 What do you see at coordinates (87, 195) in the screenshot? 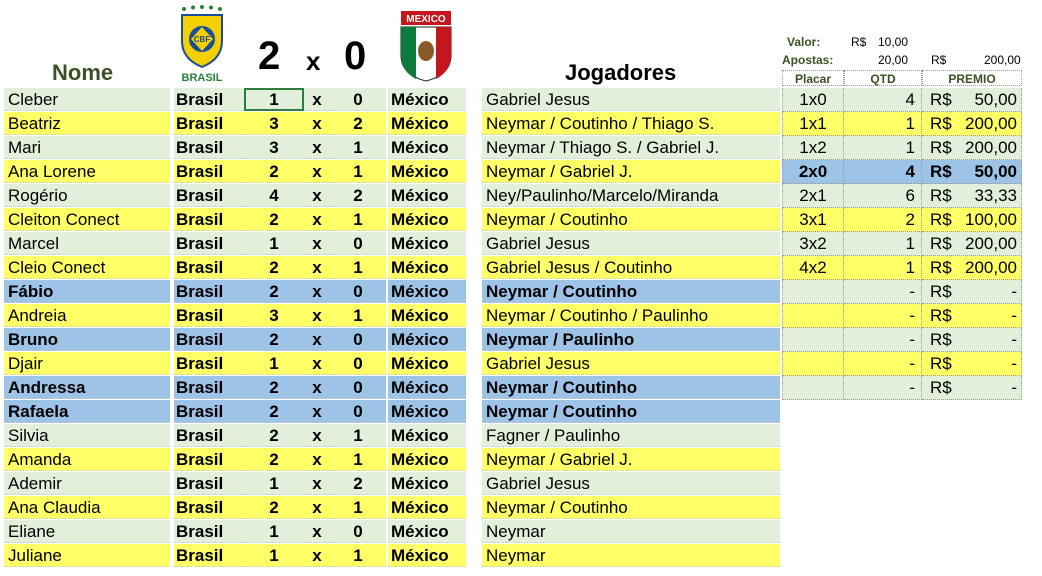
I see `name-cell: Rogério` at bounding box center [87, 195].